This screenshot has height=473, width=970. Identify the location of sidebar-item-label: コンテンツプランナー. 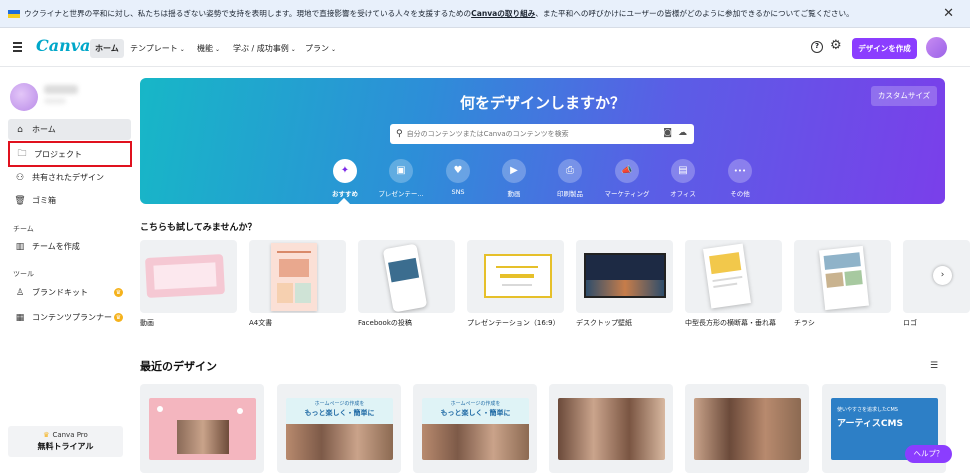
(72, 317).